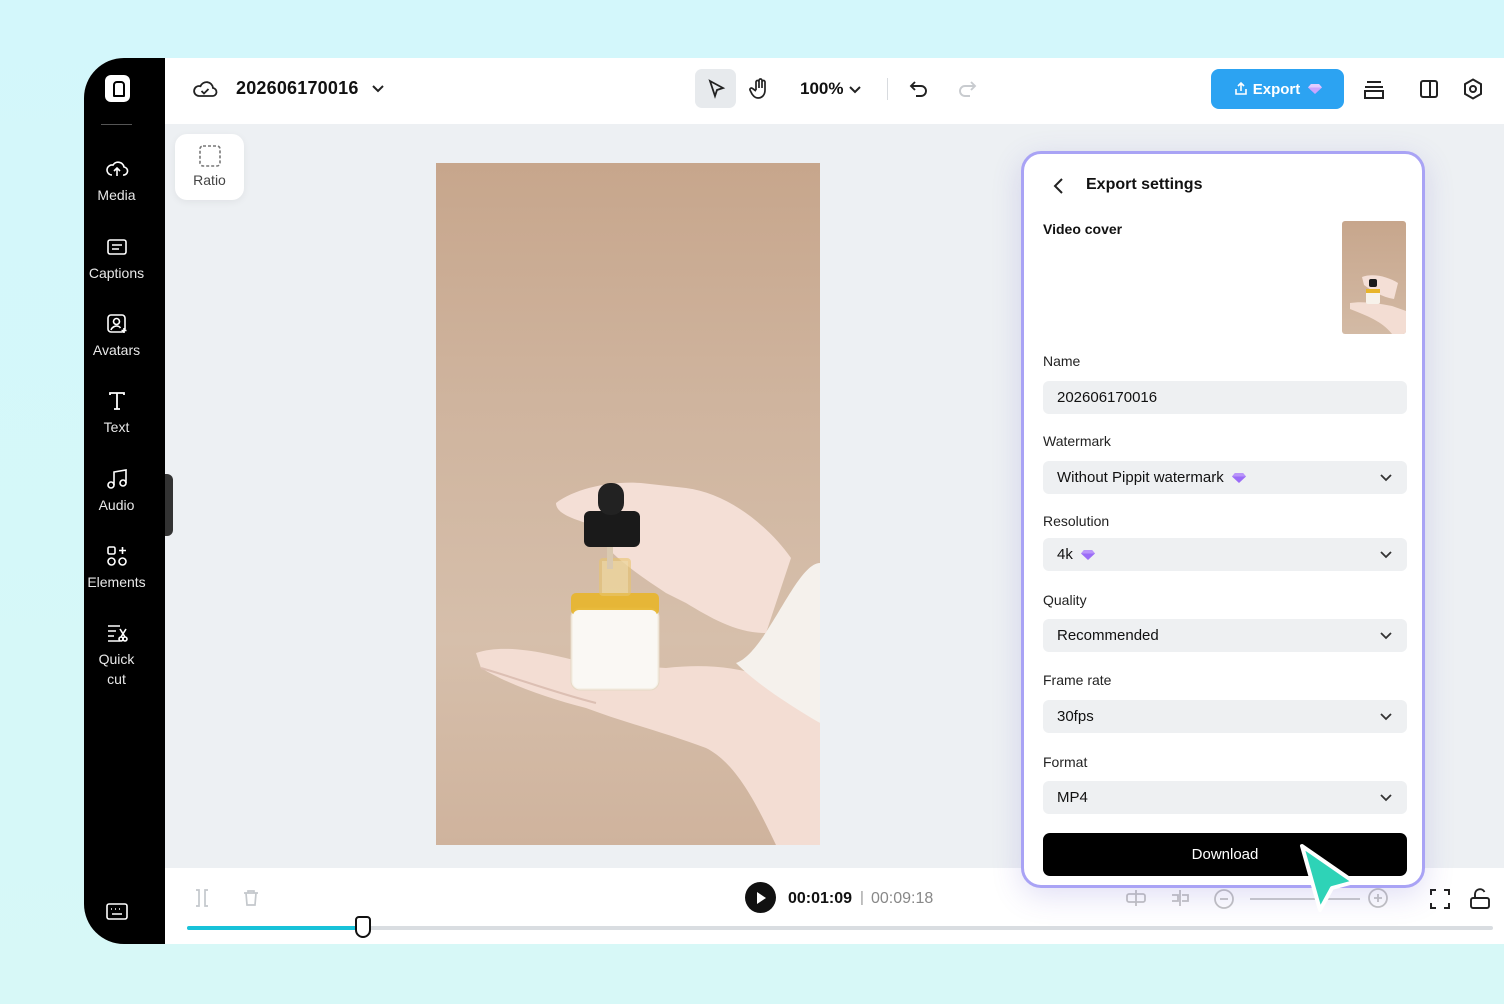  I want to click on sidebar-item-quick-cut: Quick cut, so click(116, 655).